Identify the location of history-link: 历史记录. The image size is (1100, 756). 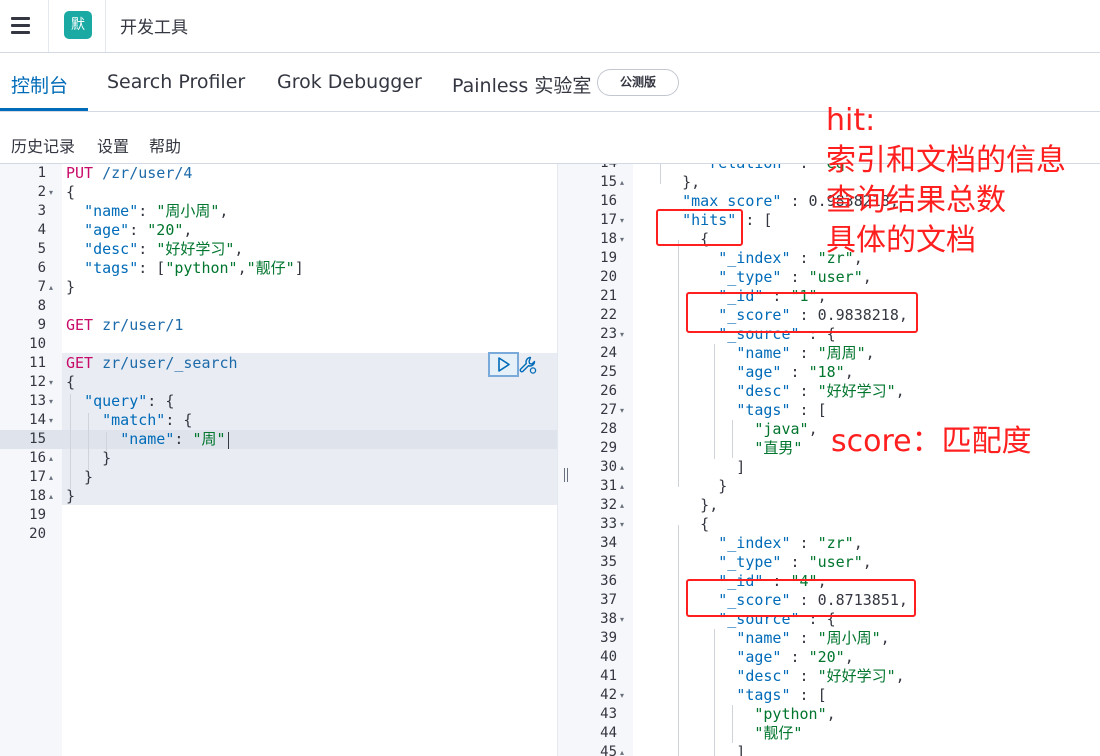
(43, 145).